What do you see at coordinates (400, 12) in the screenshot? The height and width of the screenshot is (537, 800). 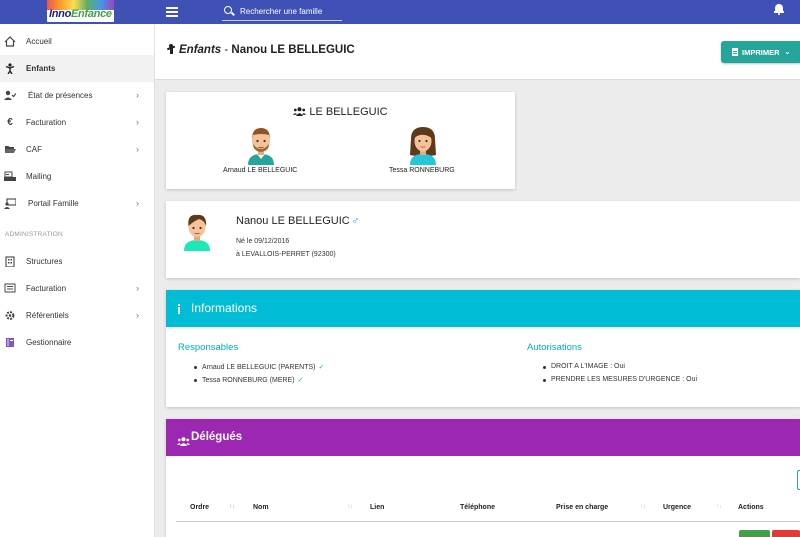 I see `top-bar: InnoEnfance` at bounding box center [400, 12].